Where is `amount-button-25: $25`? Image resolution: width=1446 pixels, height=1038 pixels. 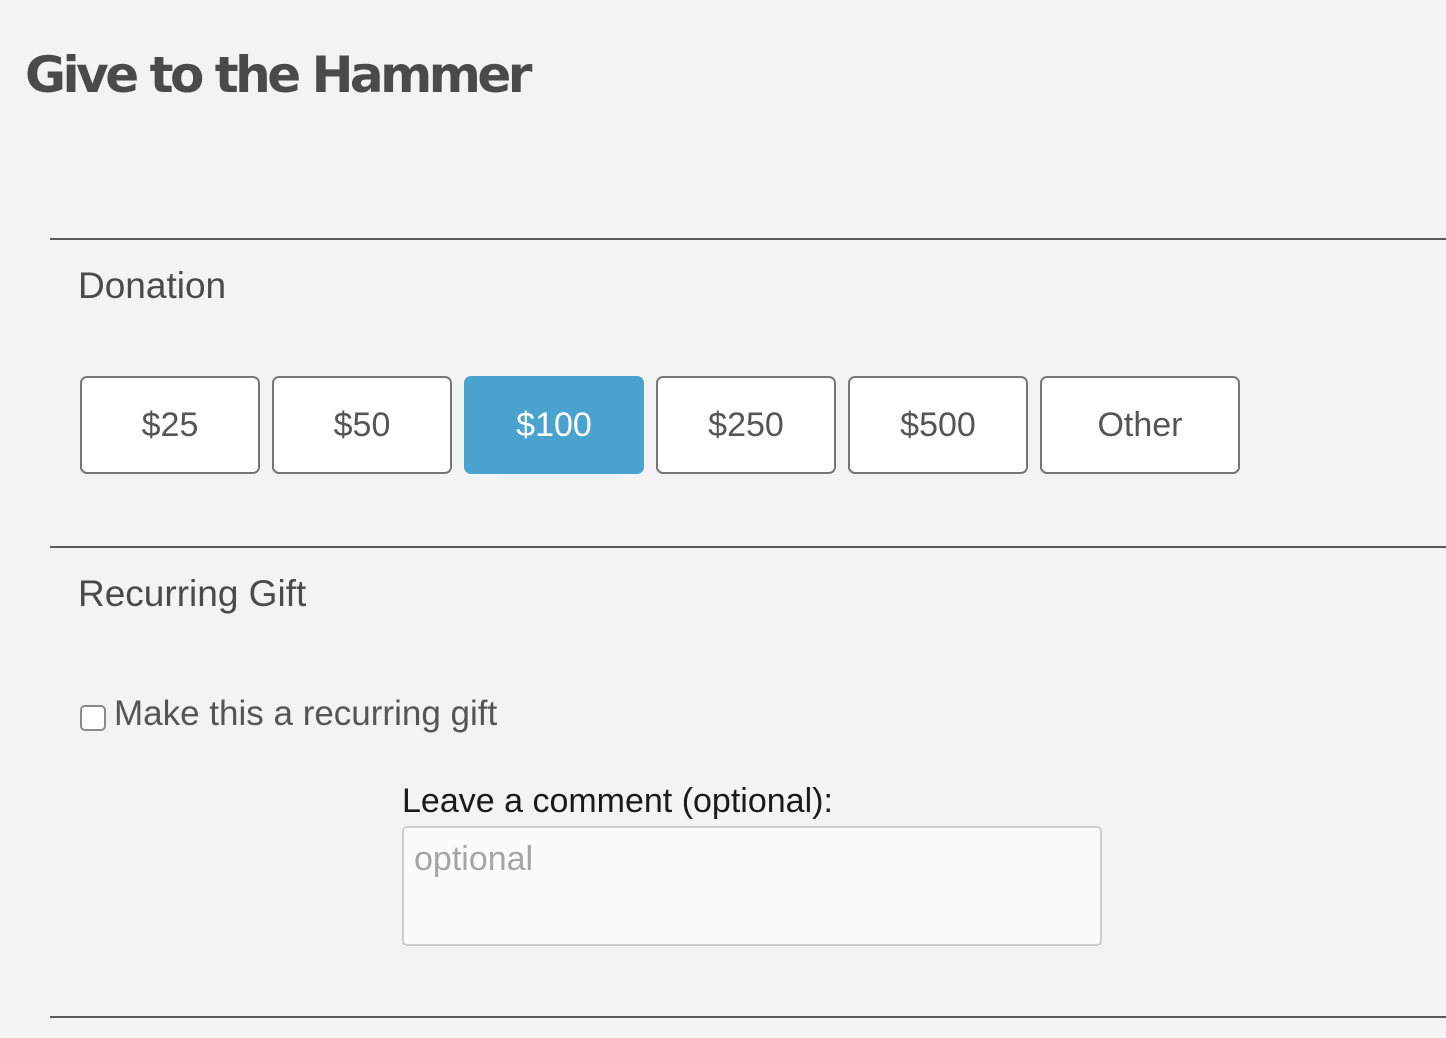 amount-button-25: $25 is located at coordinates (170, 425).